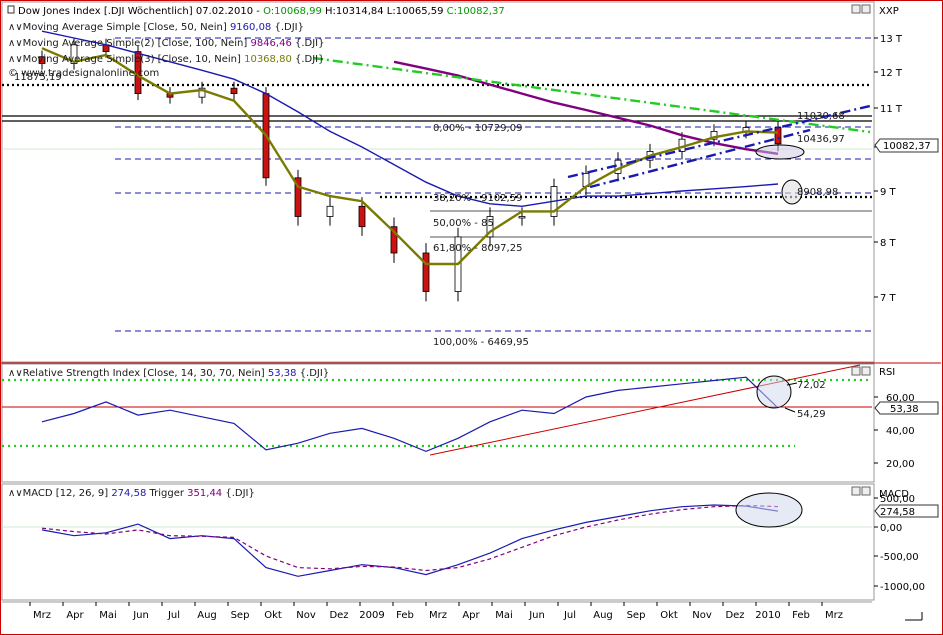 The height and width of the screenshot is (635, 943). Describe the element at coordinates (338, 615) in the screenshot. I see `time-tick-label: Dez` at that location.